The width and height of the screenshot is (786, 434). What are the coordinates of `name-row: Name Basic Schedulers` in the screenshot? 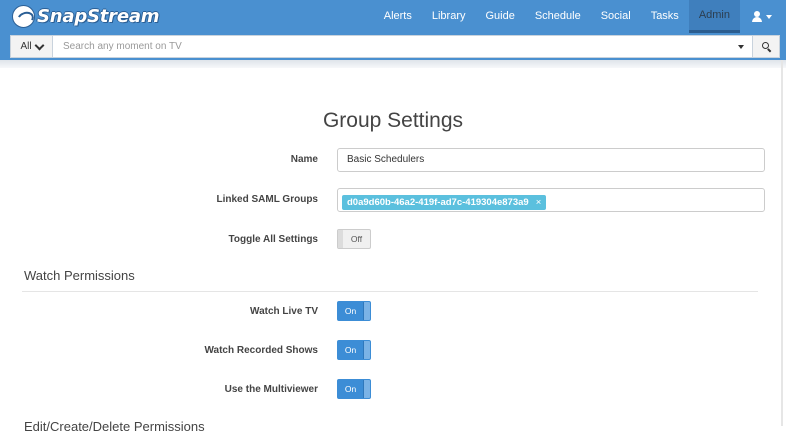 It's located at (393, 160).